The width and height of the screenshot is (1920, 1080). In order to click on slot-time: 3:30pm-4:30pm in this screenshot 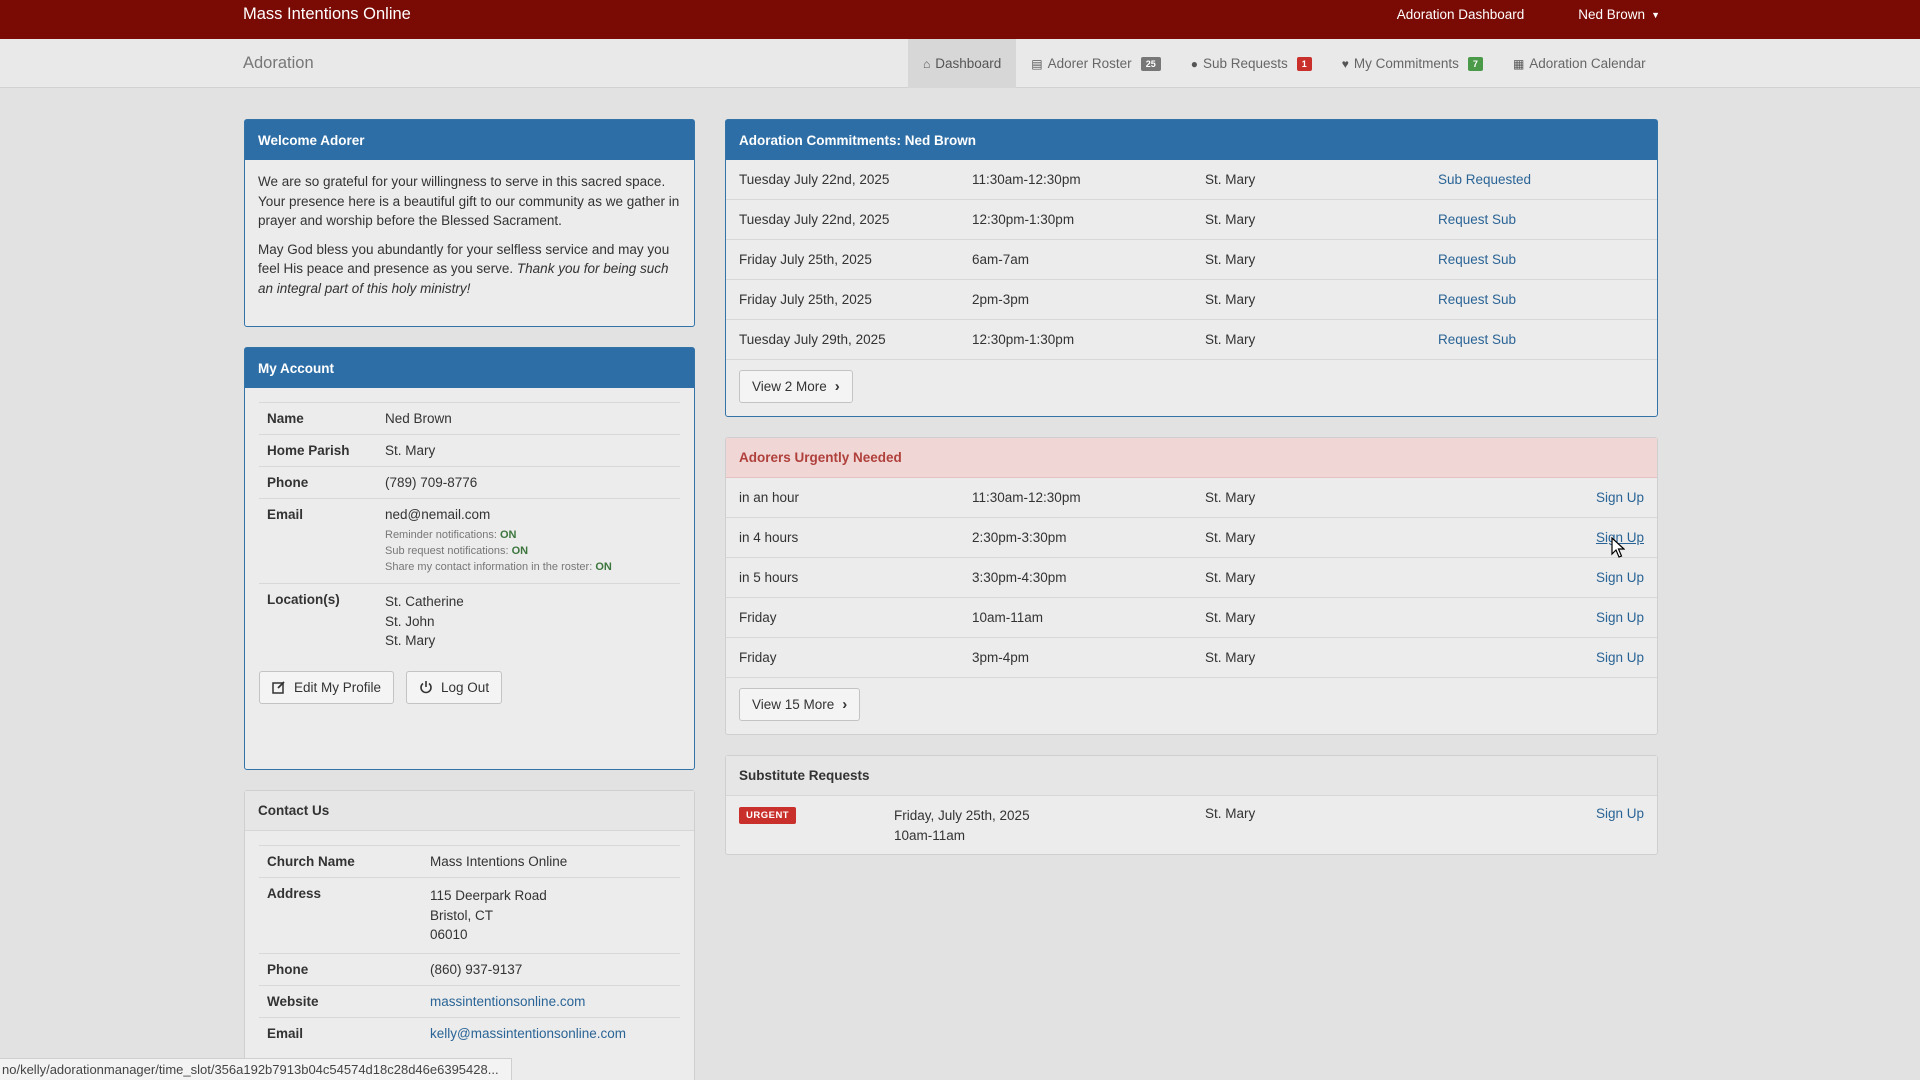, I will do `click(1019, 577)`.